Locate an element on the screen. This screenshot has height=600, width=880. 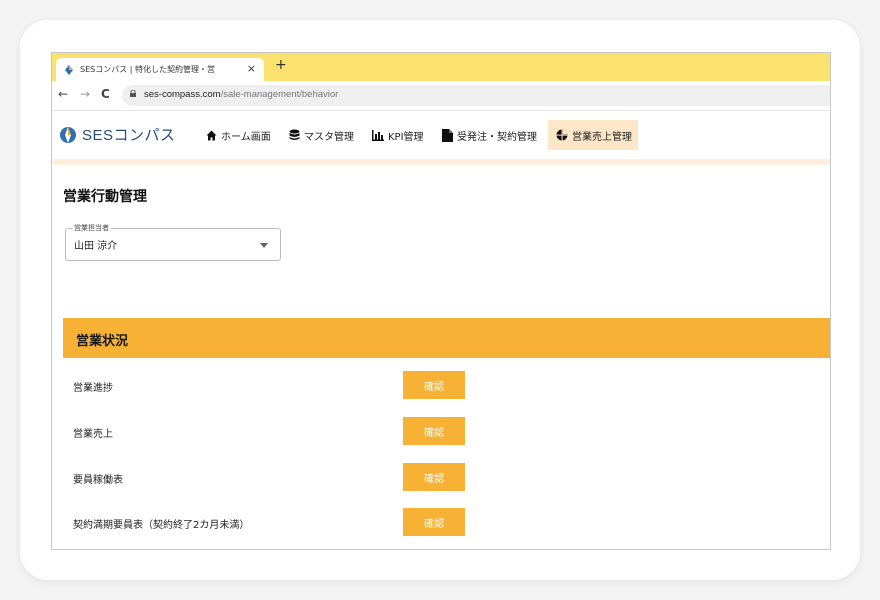
tab-title: SESコンパス | 特化した契約管理・営 is located at coordinates (147, 69).